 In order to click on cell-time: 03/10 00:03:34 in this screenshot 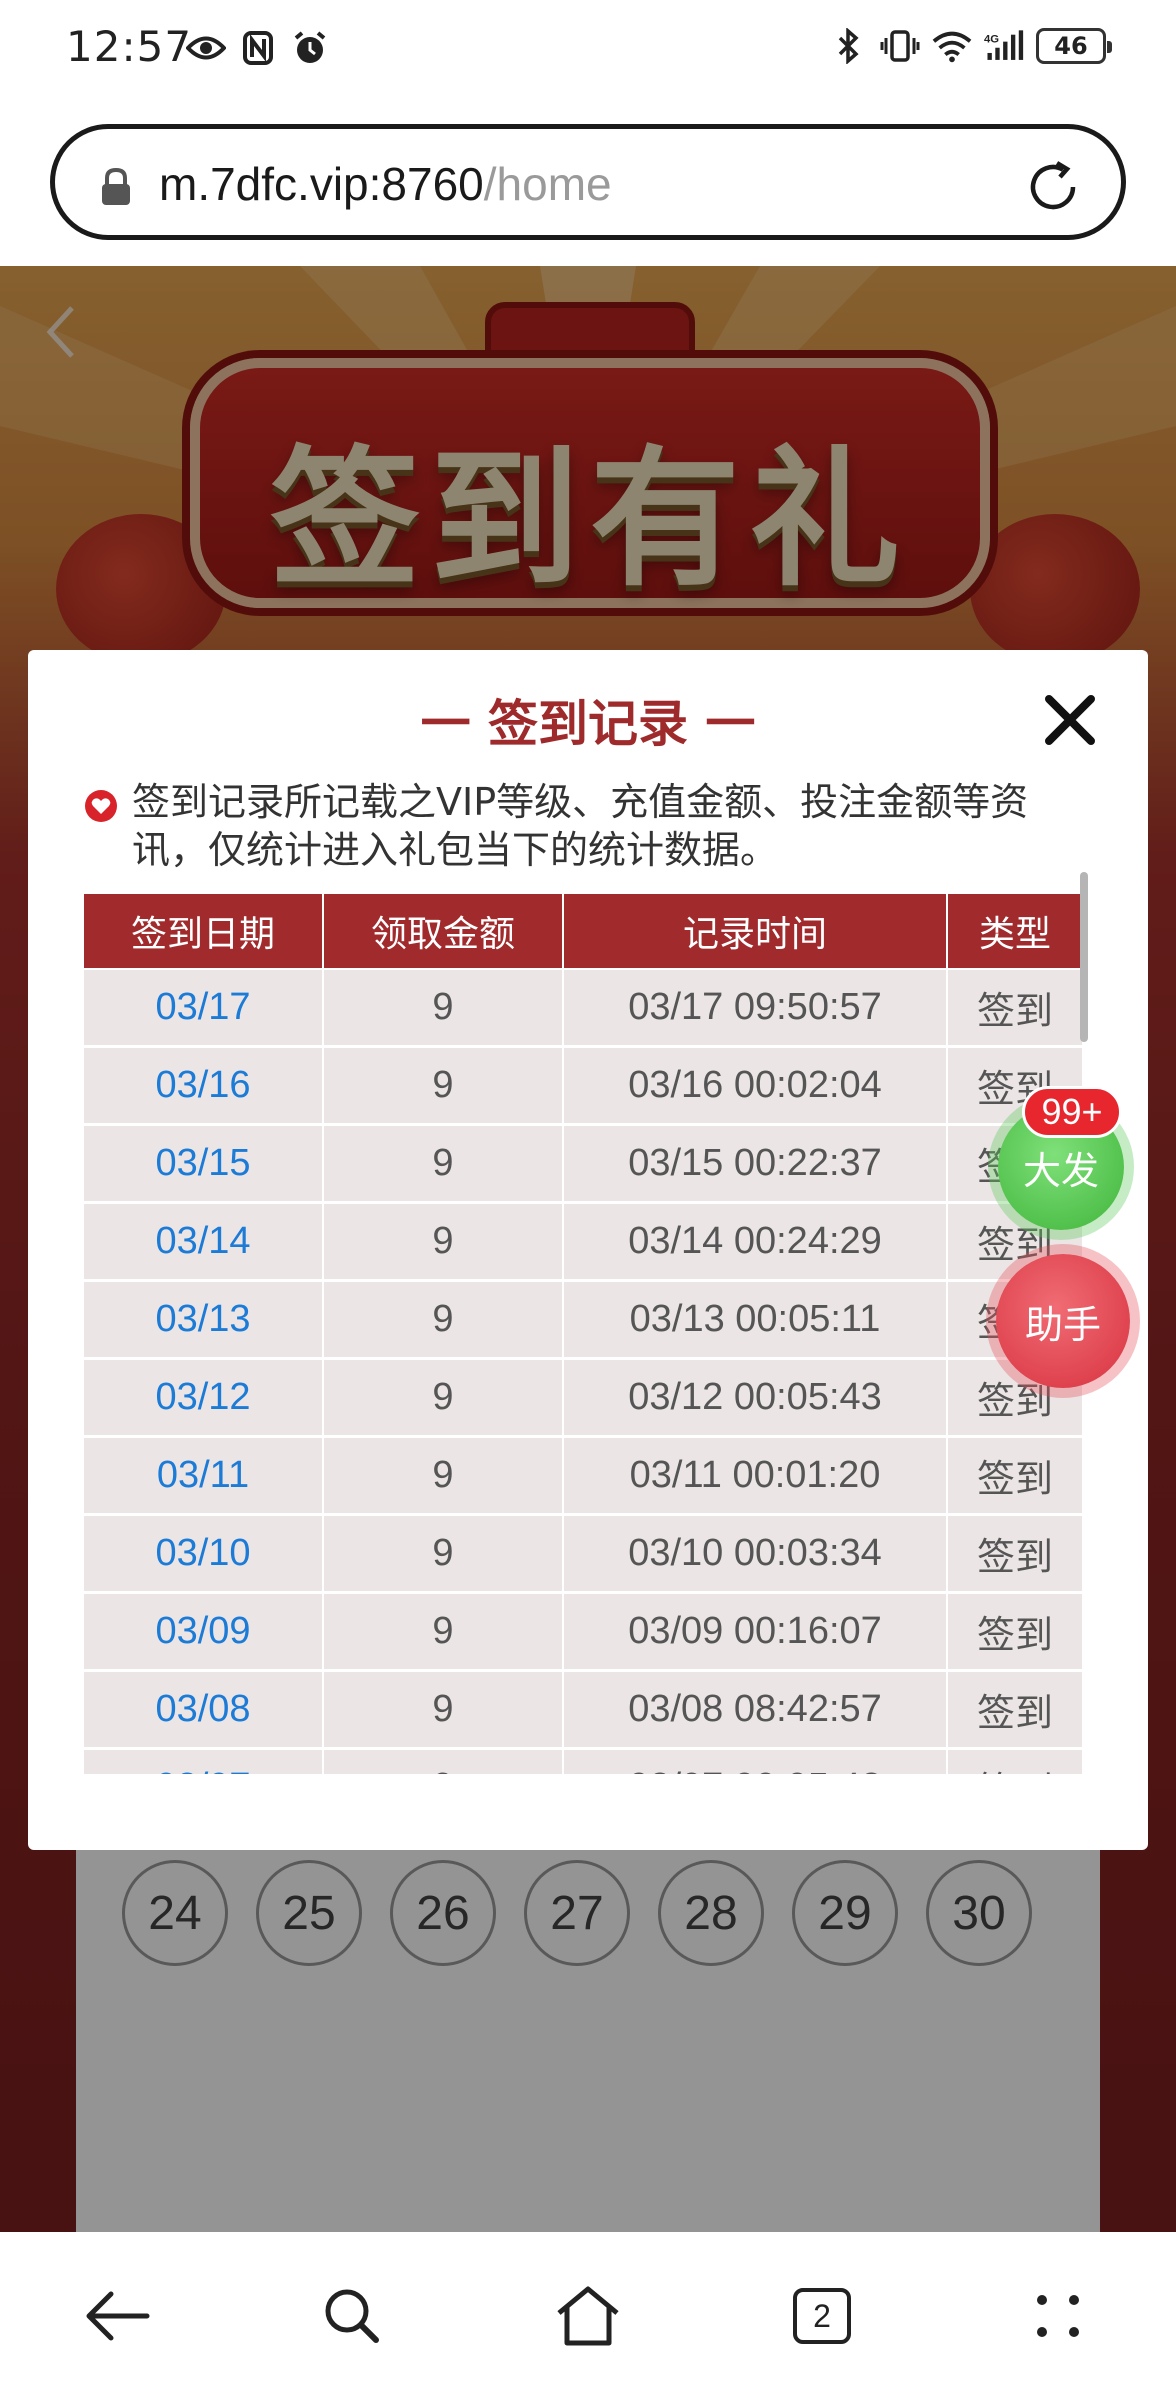, I will do `click(756, 1553)`.